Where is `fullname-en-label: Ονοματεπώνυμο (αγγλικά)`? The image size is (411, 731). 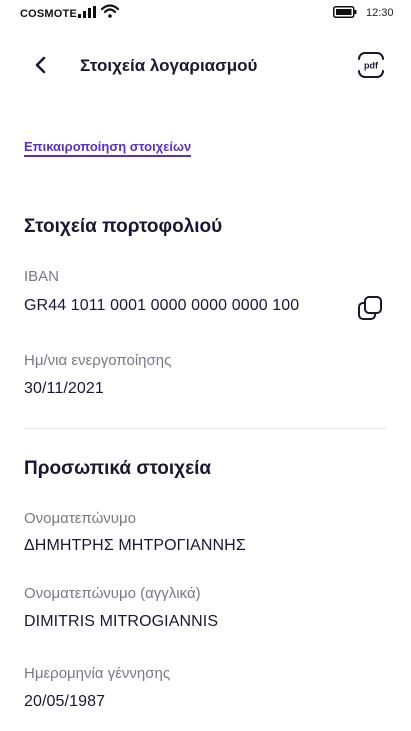 fullname-en-label: Ονοματεπώνυμο (αγγλικά) is located at coordinates (112, 593).